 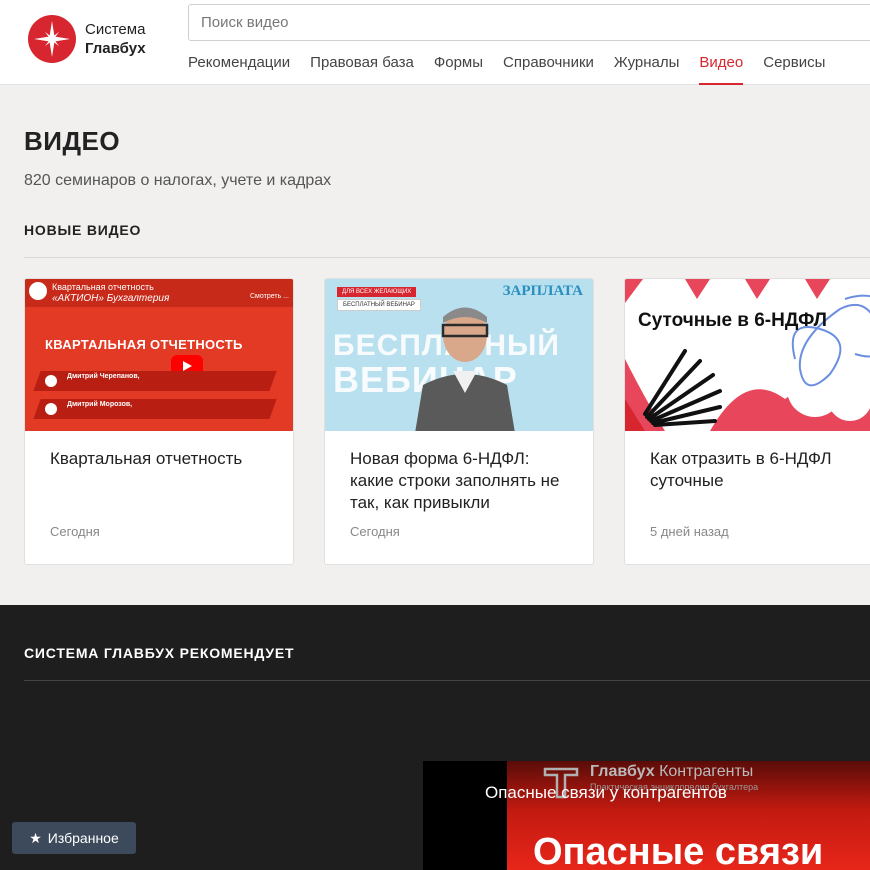 What do you see at coordinates (721, 68) in the screenshot?
I see `nav-video: Видео` at bounding box center [721, 68].